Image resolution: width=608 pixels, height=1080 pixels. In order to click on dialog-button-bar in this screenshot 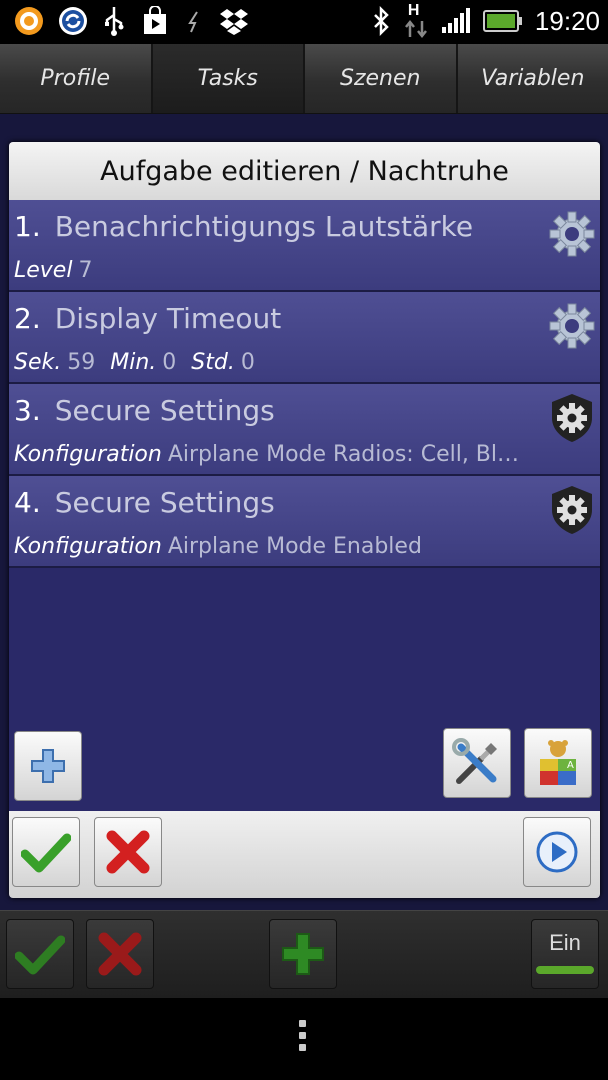, I will do `click(304, 854)`.